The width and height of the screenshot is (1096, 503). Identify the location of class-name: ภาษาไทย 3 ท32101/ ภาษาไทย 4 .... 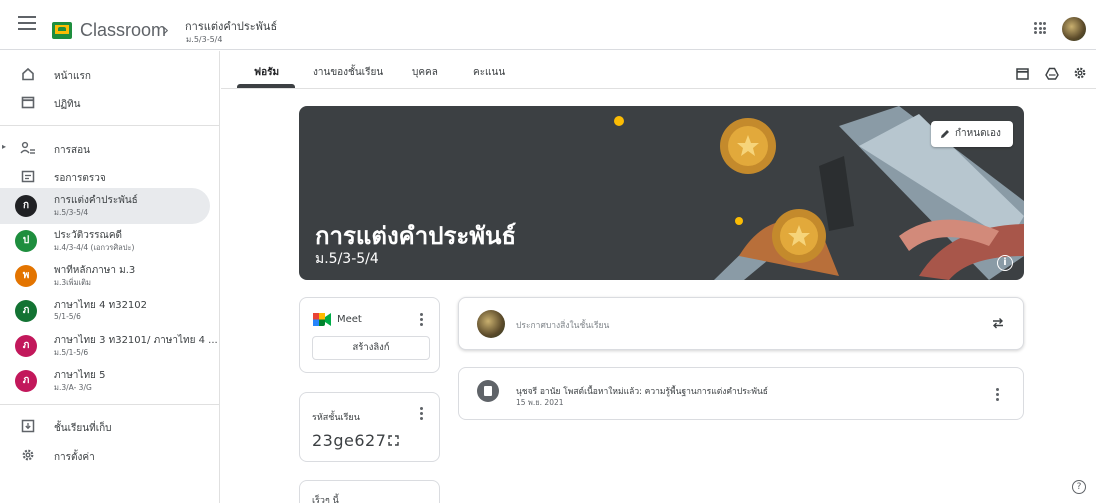
(136, 340).